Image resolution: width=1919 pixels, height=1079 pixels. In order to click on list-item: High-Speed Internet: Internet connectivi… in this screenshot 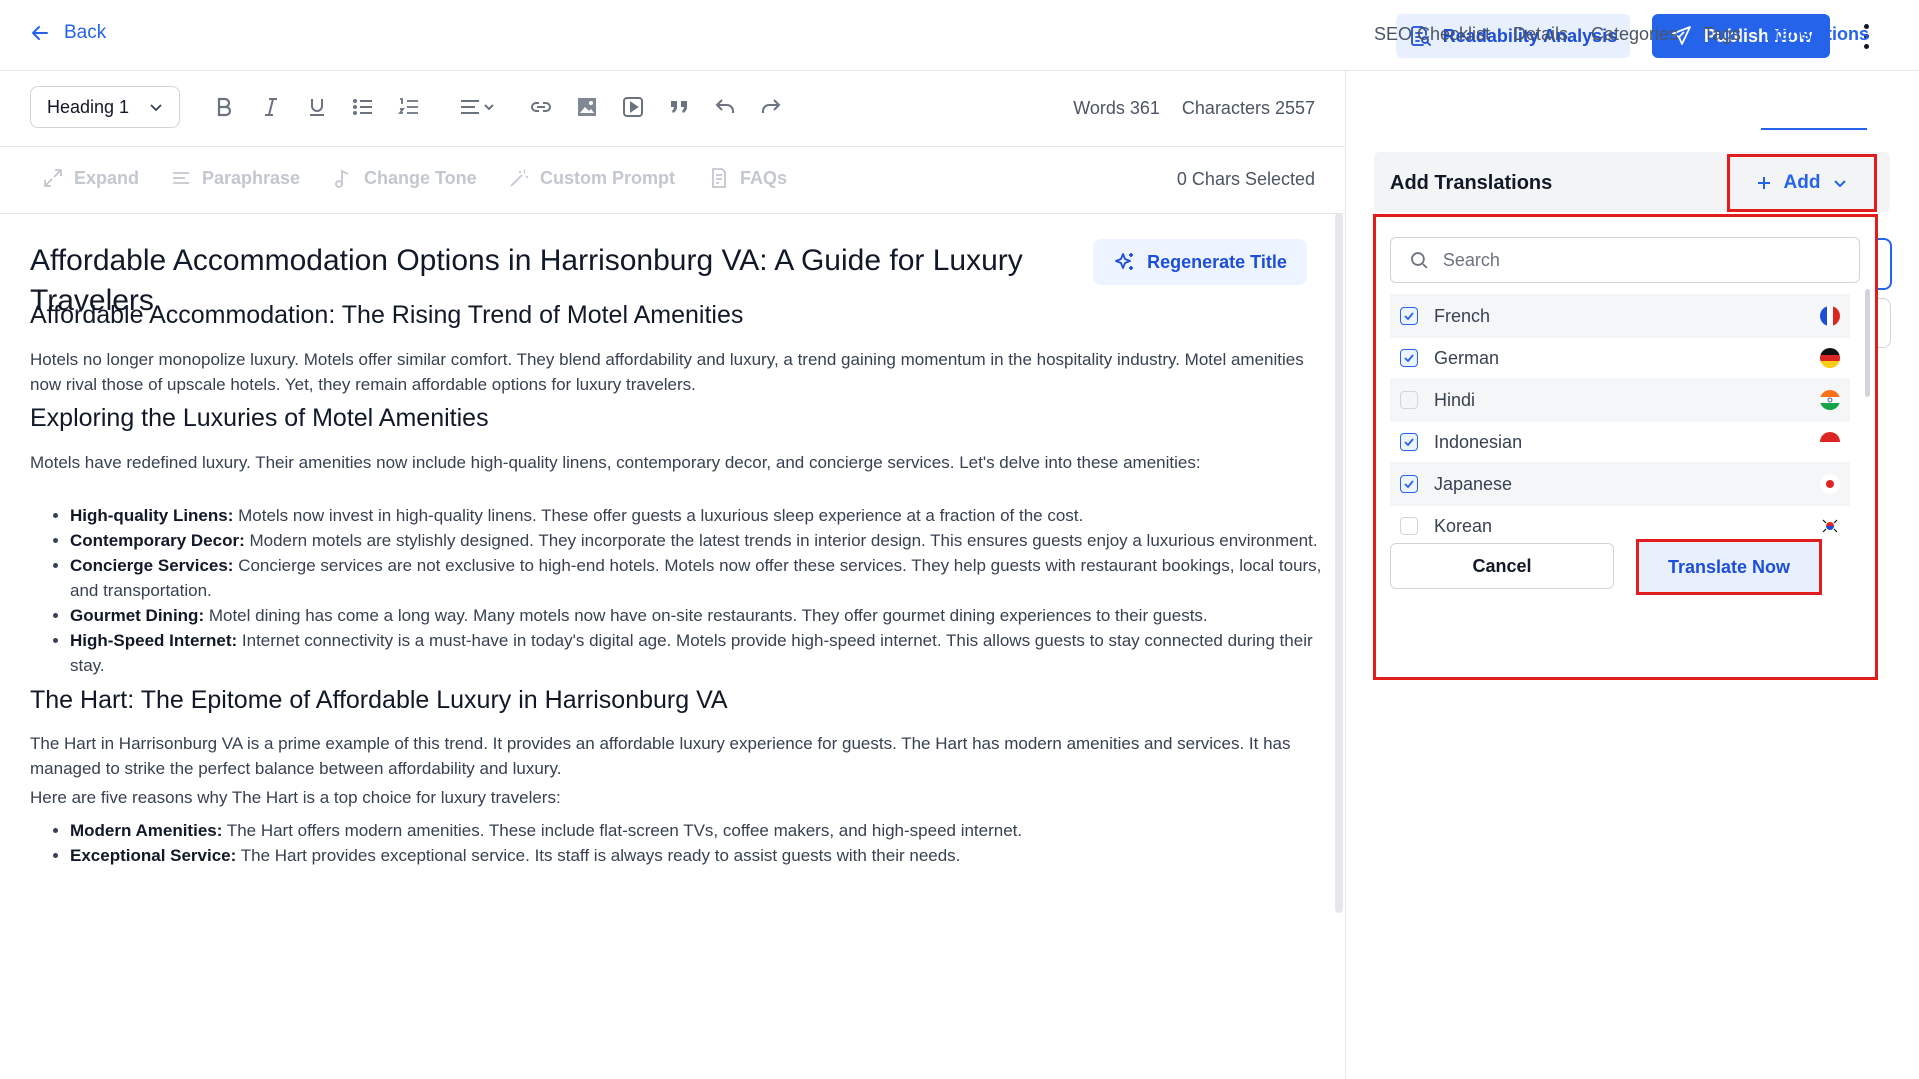, I will do `click(700, 653)`.